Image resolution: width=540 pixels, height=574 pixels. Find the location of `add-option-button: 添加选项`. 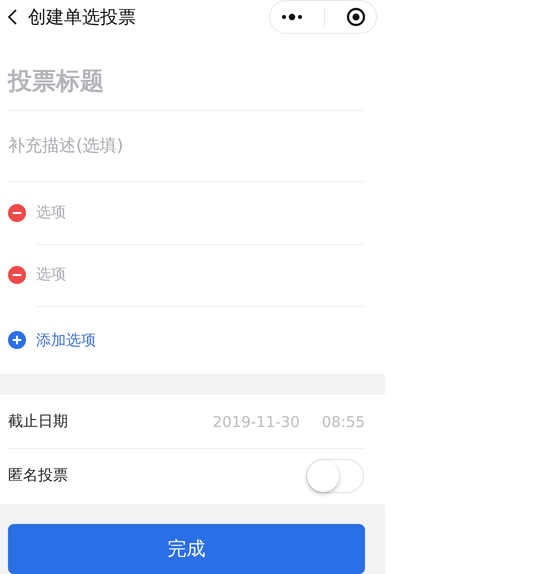

add-option-button: 添加选项 is located at coordinates (52, 340).